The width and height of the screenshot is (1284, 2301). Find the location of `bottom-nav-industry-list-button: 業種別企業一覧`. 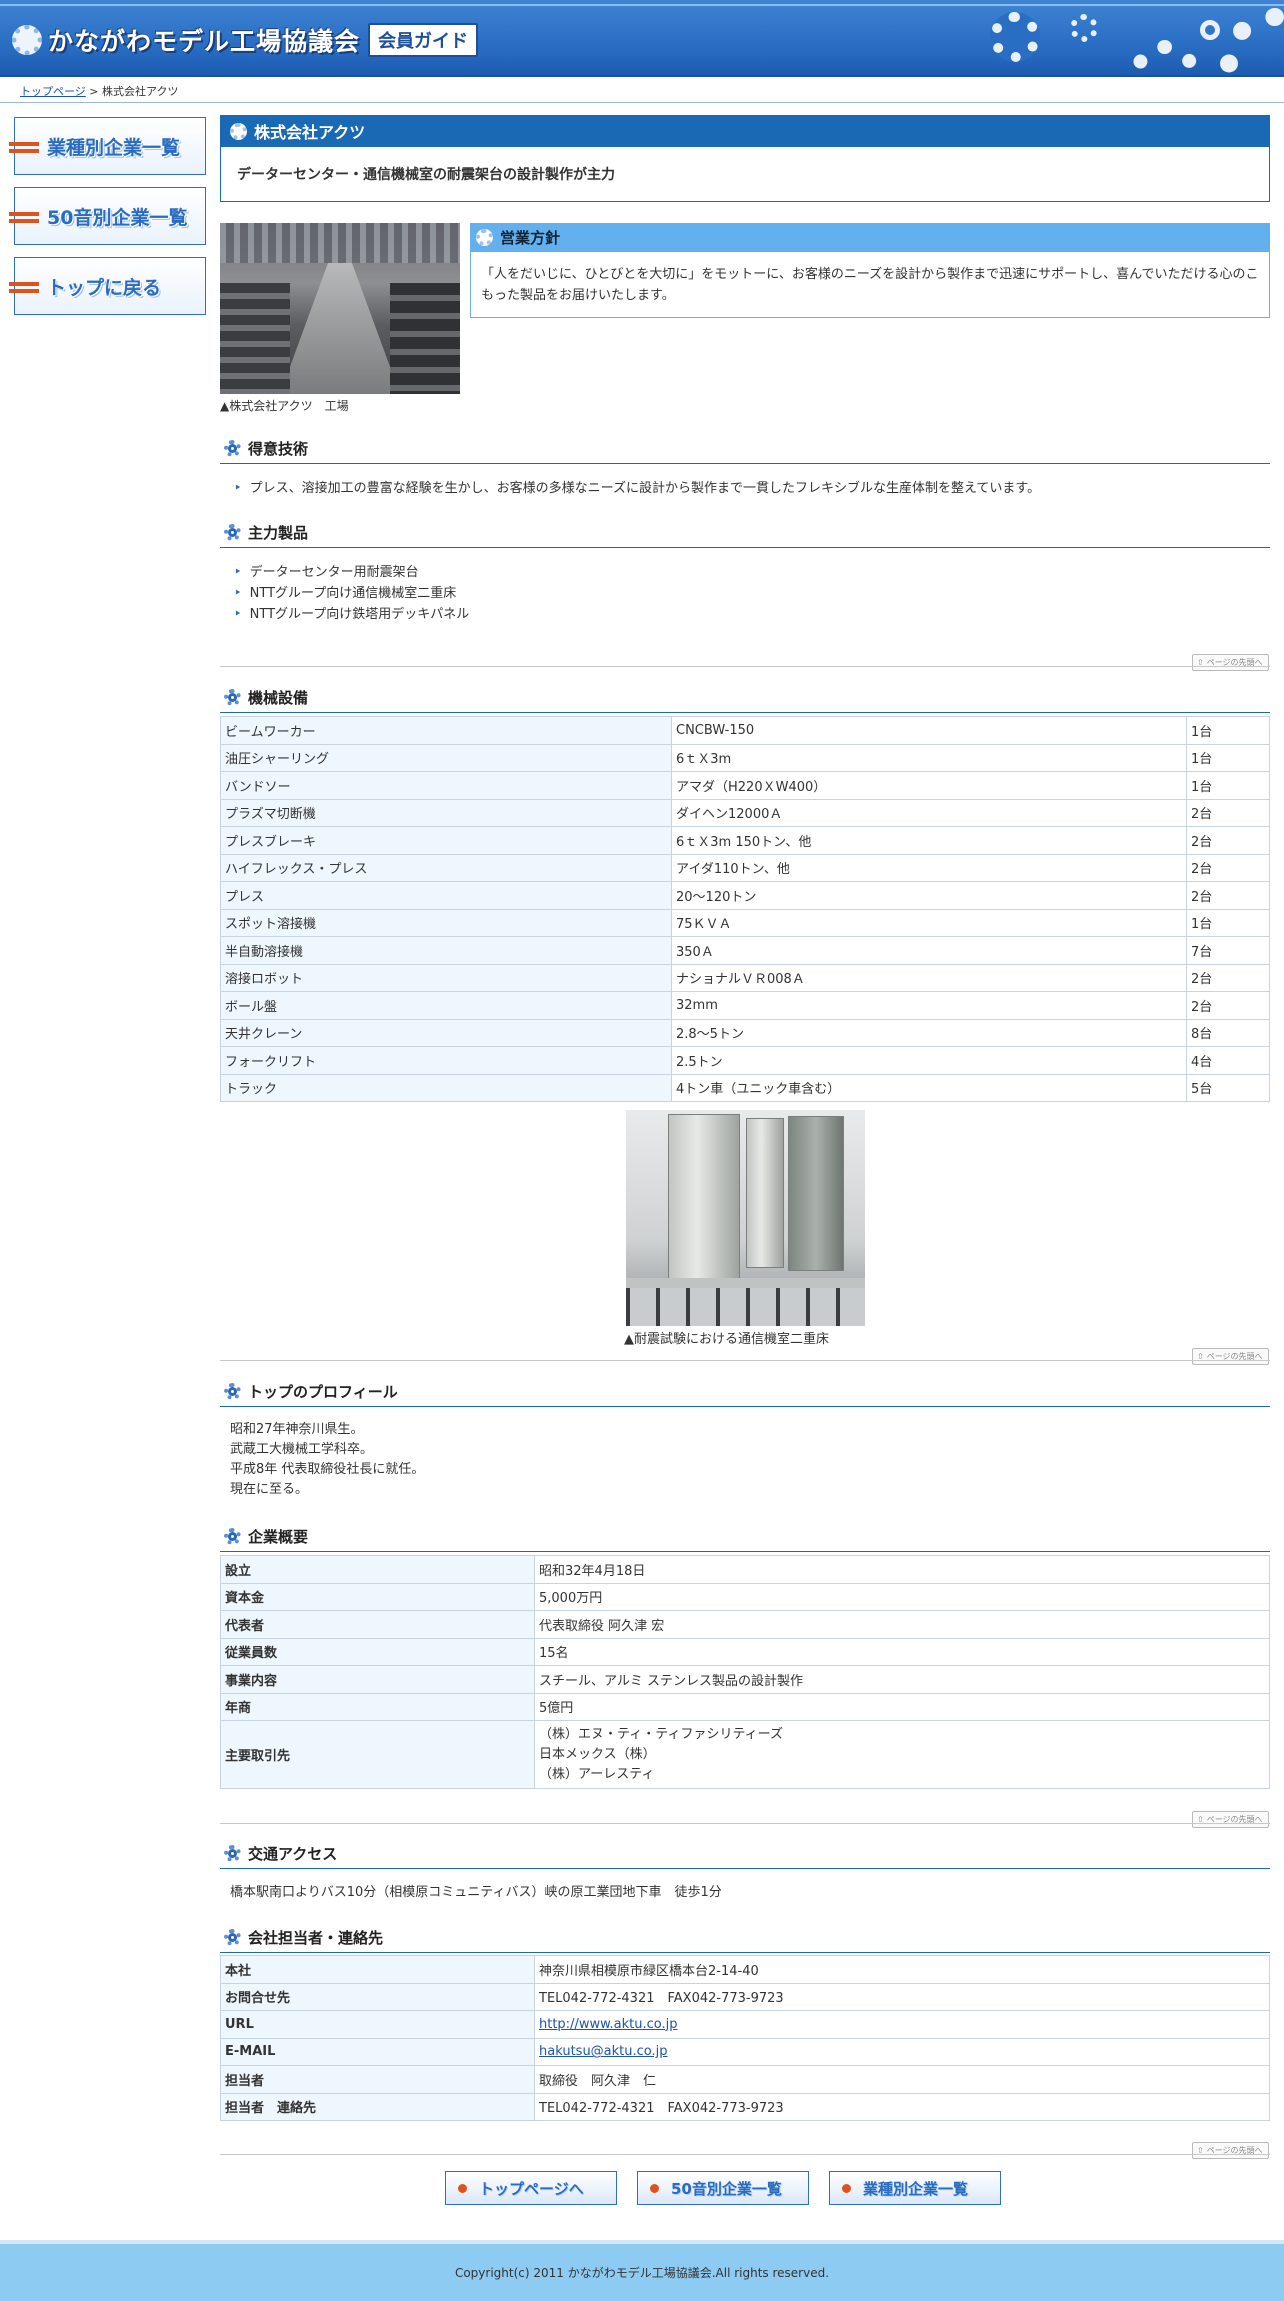

bottom-nav-industry-list-button: 業種別企業一覧 is located at coordinates (915, 2188).